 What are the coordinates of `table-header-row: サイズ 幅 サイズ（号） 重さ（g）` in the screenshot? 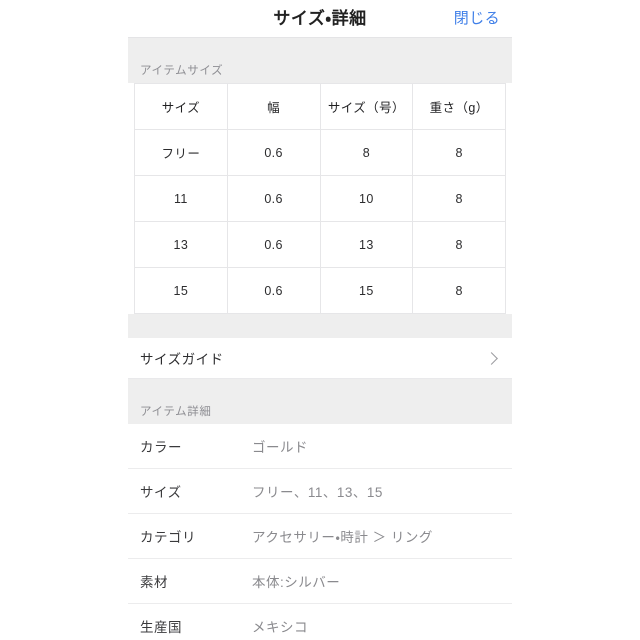 It's located at (320, 106).